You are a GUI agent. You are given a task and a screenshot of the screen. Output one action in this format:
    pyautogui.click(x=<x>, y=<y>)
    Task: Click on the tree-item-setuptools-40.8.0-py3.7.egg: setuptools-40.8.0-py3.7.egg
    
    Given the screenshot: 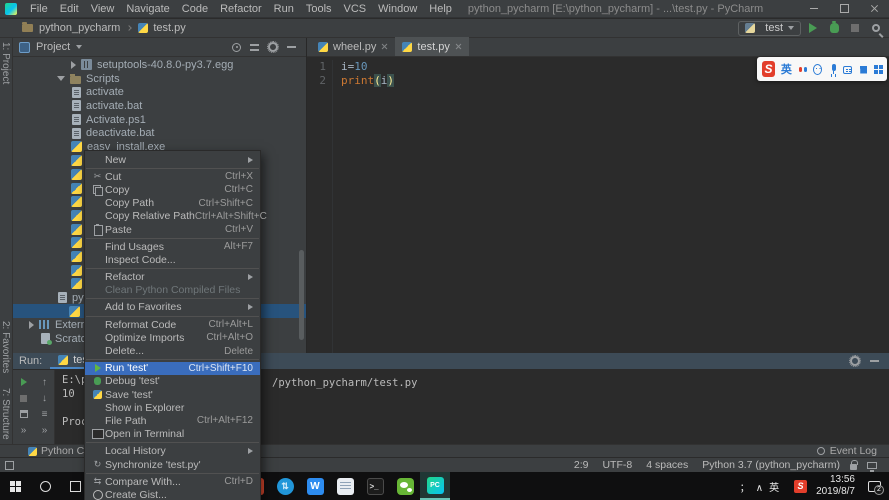 What is the action you would take?
    pyautogui.click(x=159, y=65)
    